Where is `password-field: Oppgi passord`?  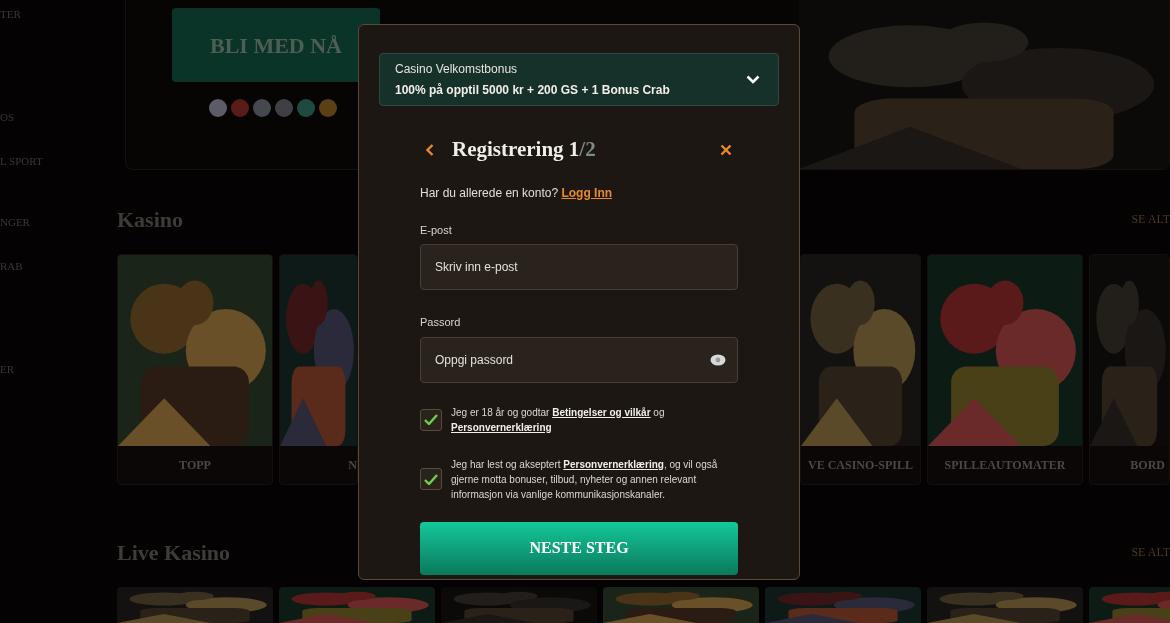 password-field: Oppgi passord is located at coordinates (579, 359).